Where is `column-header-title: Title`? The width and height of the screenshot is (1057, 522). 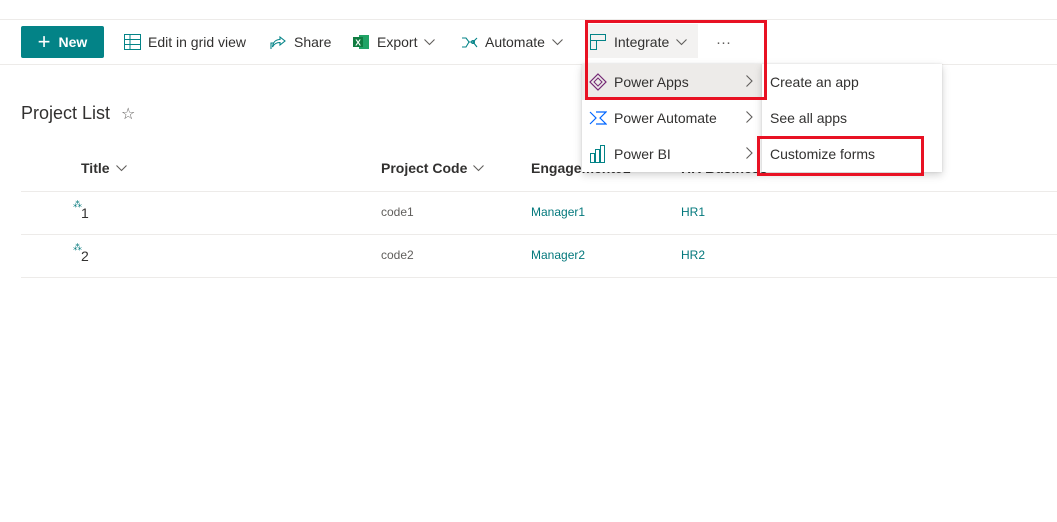
column-header-title: Title is located at coordinates (104, 168).